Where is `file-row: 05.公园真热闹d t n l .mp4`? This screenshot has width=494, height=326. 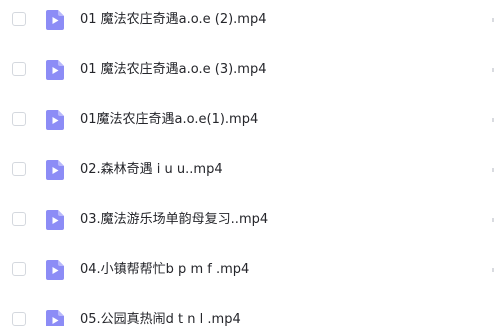
file-row: 05.公园真热闹d t n l .mp4 is located at coordinates (247, 313).